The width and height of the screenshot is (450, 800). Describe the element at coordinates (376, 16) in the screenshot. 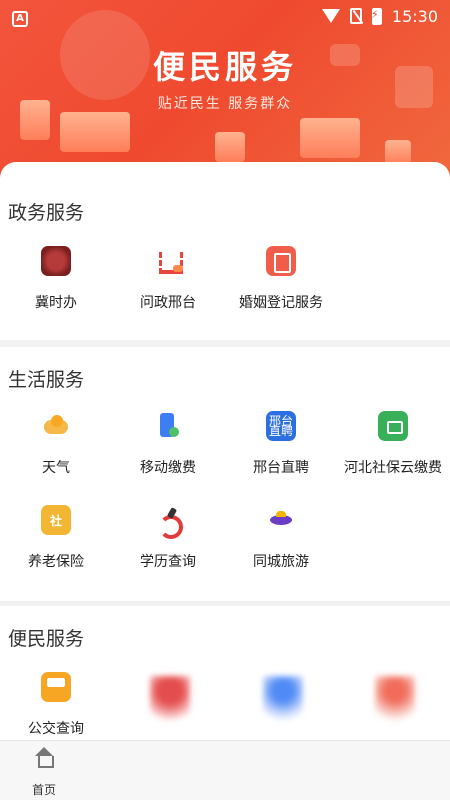

I see `battery-charging-icon` at that location.